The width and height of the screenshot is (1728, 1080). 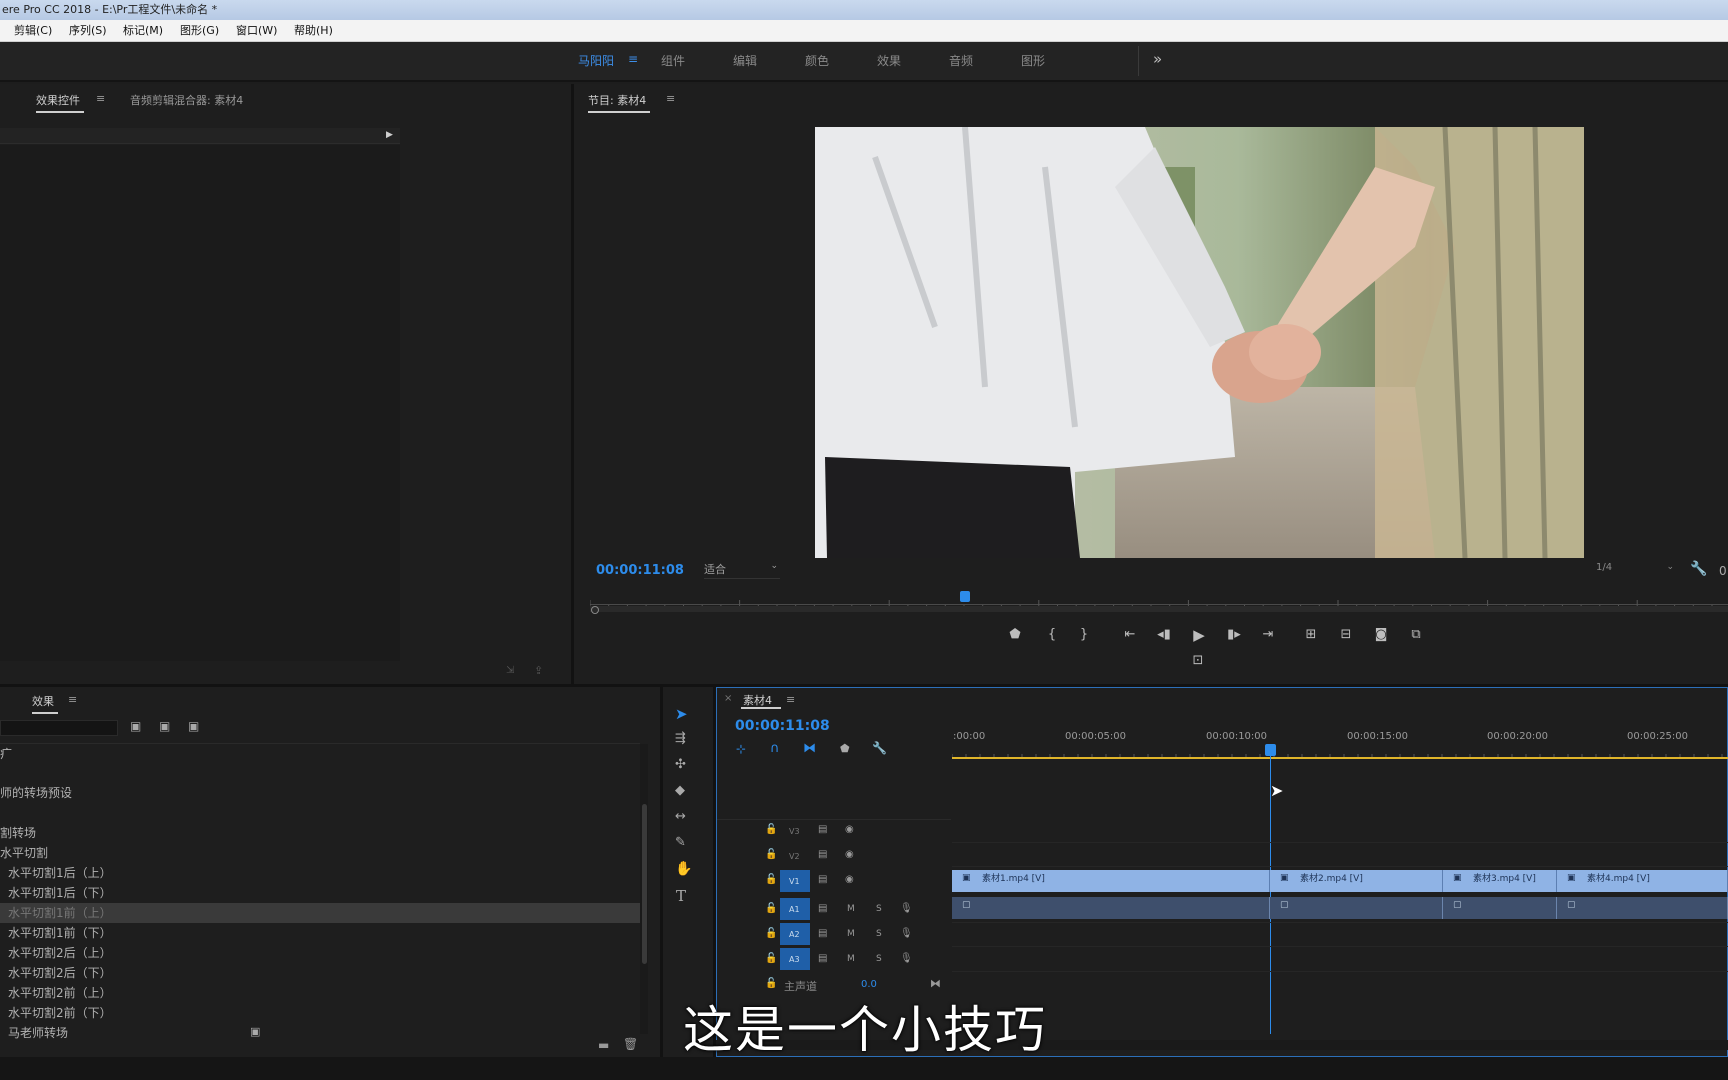 I want to click on track-label: V3, so click(x=794, y=831).